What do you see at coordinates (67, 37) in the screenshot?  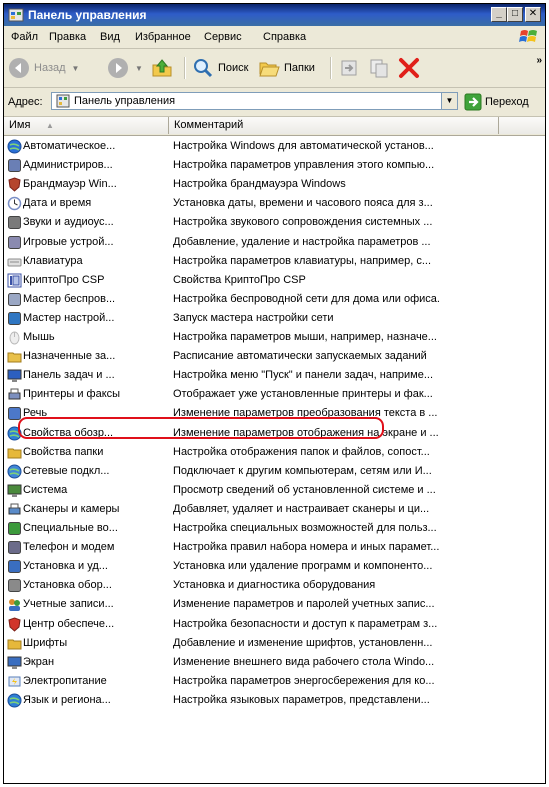 I see `menu-edit: Правка` at bounding box center [67, 37].